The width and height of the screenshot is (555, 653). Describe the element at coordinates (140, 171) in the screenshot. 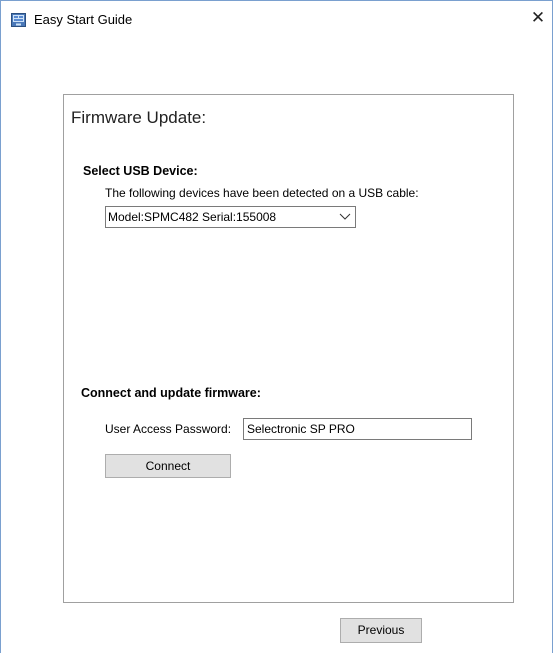

I see `select-usb-device-heading: Select USB Device:` at that location.